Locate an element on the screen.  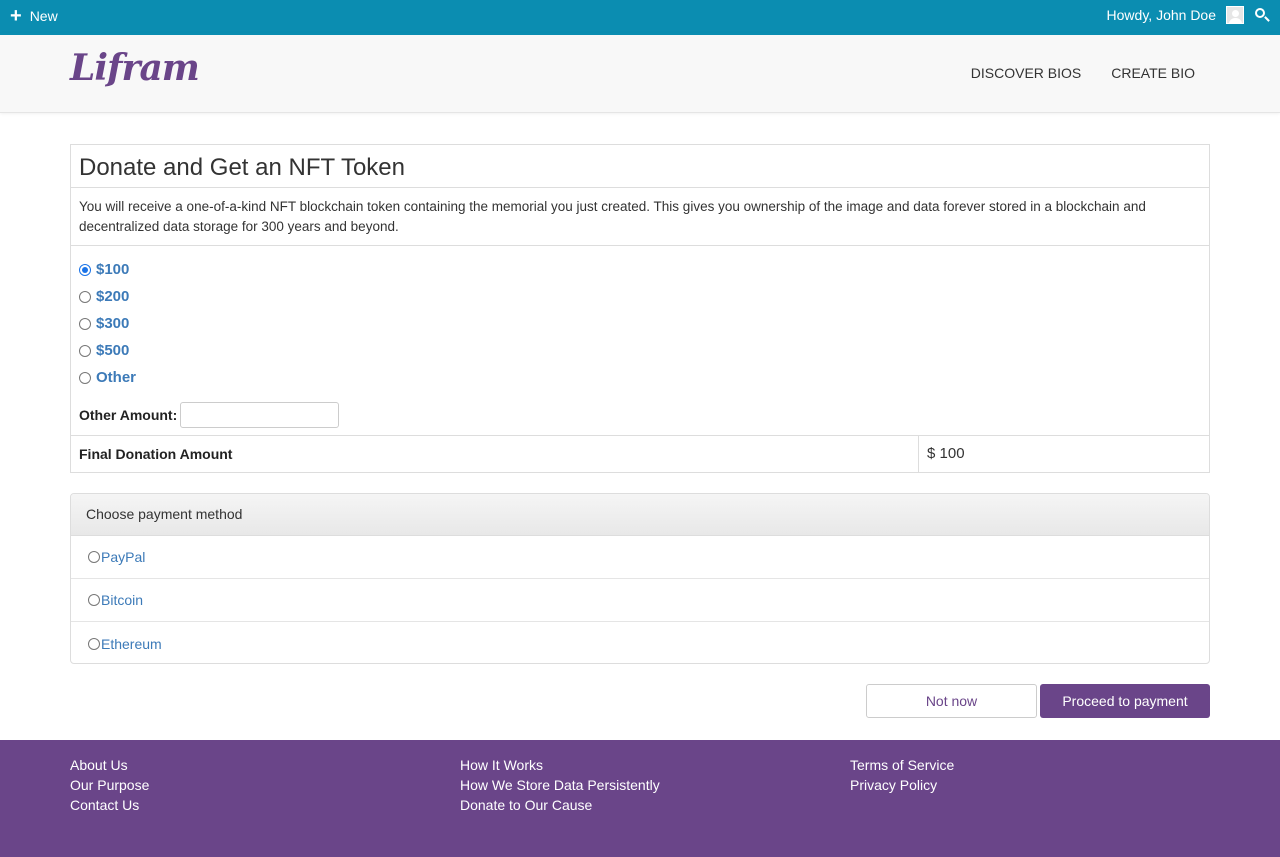
payment-method-header: Choose payment method is located at coordinates (640, 515).